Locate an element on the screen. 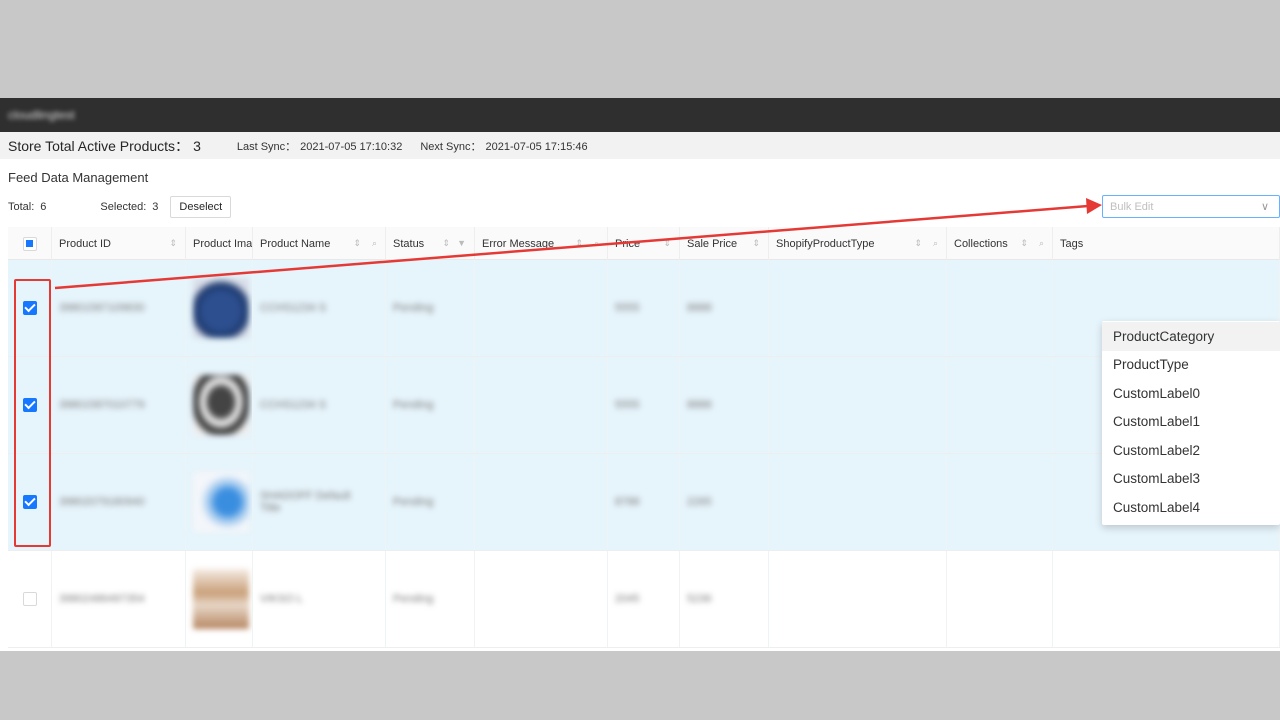 The height and width of the screenshot is (720, 1280). bulk-edit-option: CustomLabel1 is located at coordinates (1191, 422).